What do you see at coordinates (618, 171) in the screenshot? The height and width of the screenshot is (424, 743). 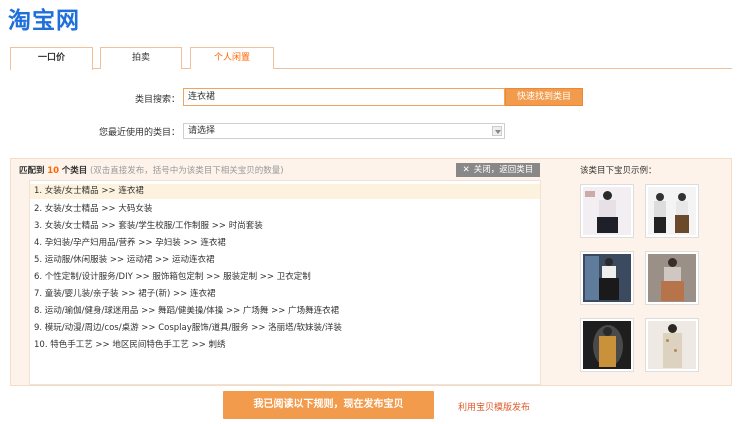 I see `examples-title: 该类目下宝贝示例：` at bounding box center [618, 171].